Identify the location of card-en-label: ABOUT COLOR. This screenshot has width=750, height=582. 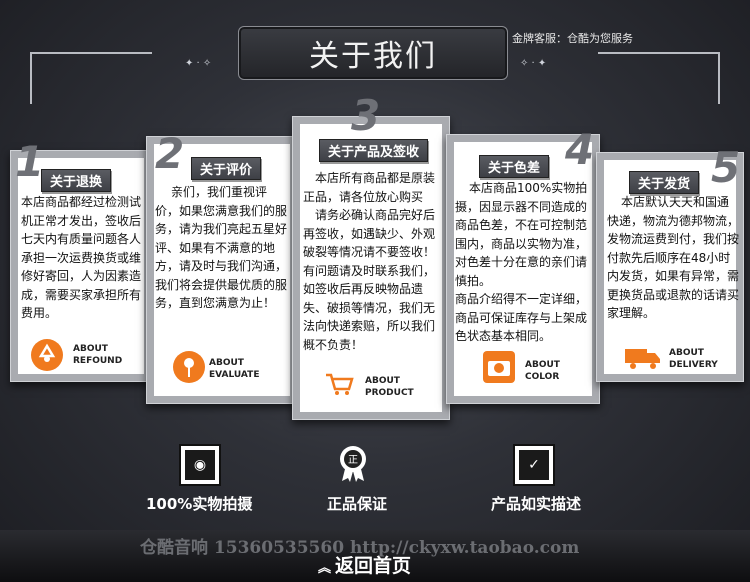
(542, 371).